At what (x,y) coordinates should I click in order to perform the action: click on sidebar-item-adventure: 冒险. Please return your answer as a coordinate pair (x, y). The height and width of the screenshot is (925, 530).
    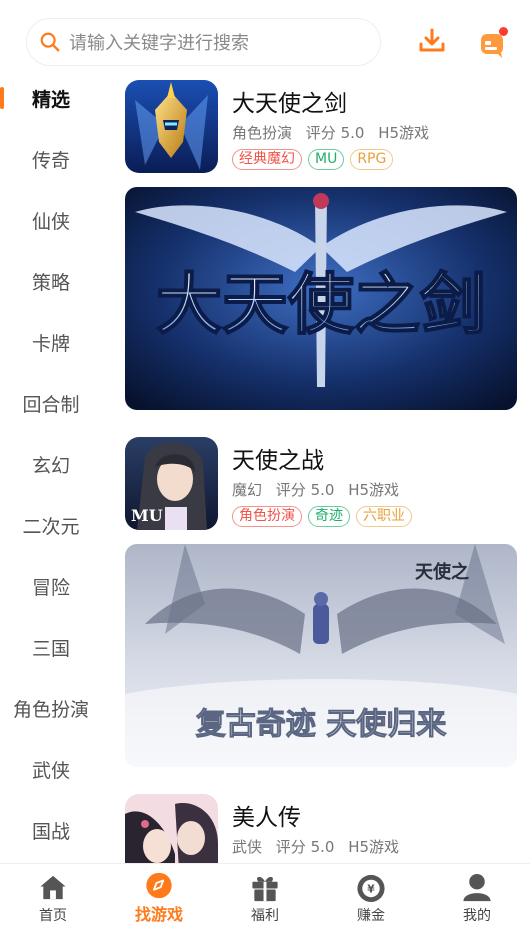
    Looking at the image, I should click on (51, 586).